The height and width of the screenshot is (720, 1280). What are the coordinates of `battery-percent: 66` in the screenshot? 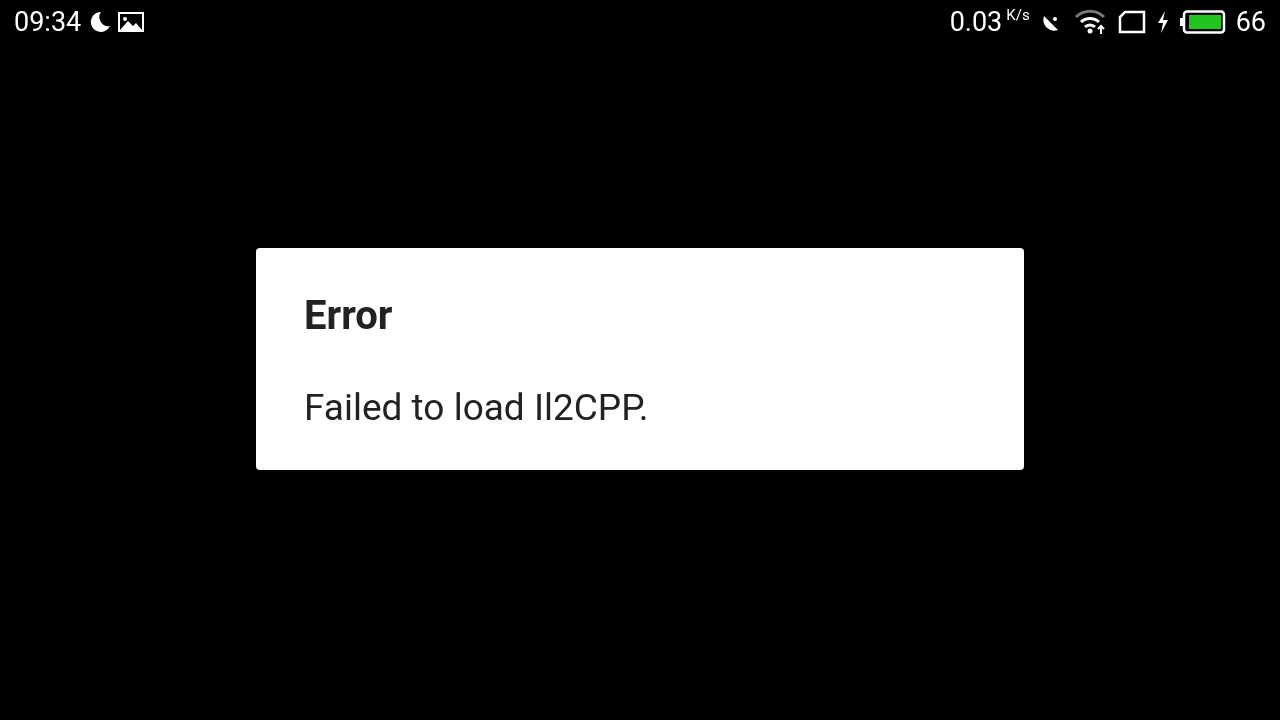 It's located at (1250, 22).